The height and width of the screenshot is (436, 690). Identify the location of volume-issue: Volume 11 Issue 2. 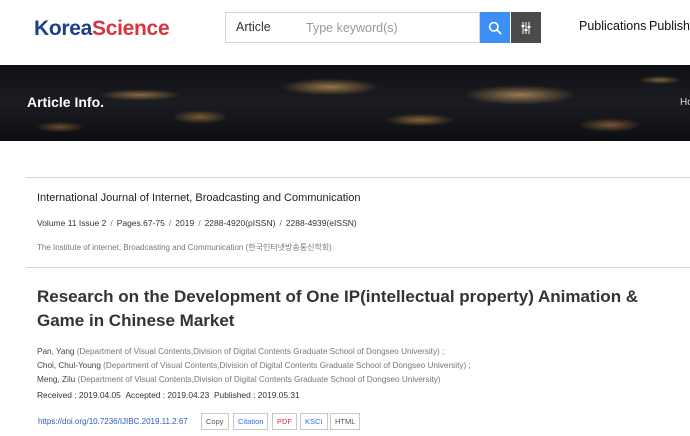
(71, 223).